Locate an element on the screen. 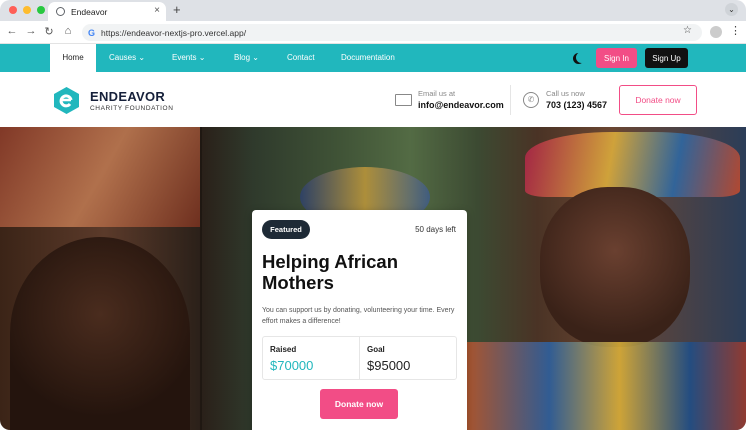 The width and height of the screenshot is (746, 430). card-donate-button: Donate now is located at coordinates (359, 404).